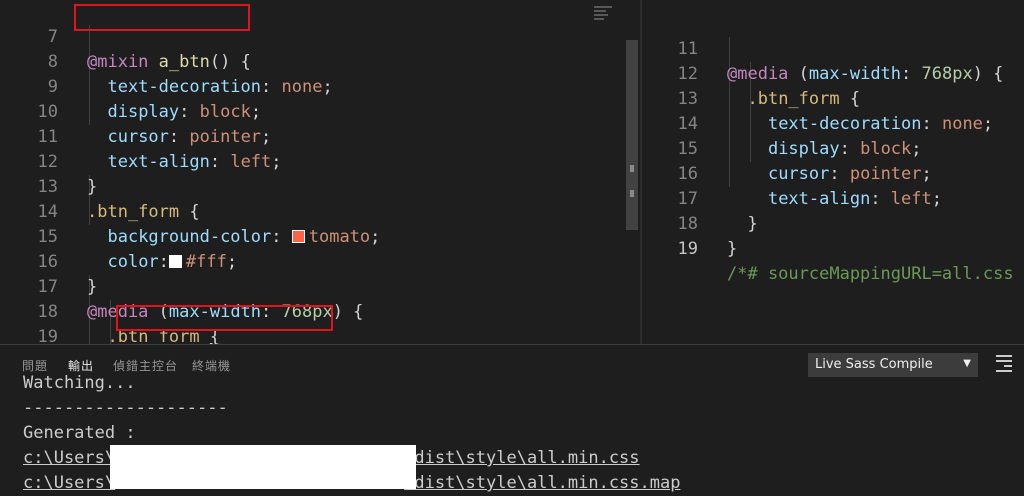  Describe the element at coordinates (603, 16) in the screenshot. I see `minimap` at that location.